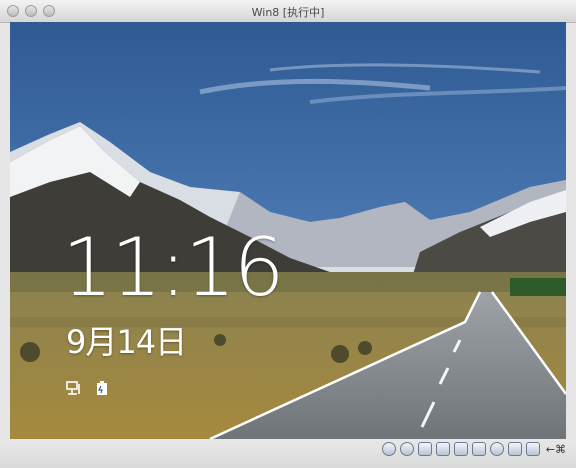 The width and height of the screenshot is (576, 468). What do you see at coordinates (514, 449) in the screenshot?
I see `guest-additions-icon` at bounding box center [514, 449].